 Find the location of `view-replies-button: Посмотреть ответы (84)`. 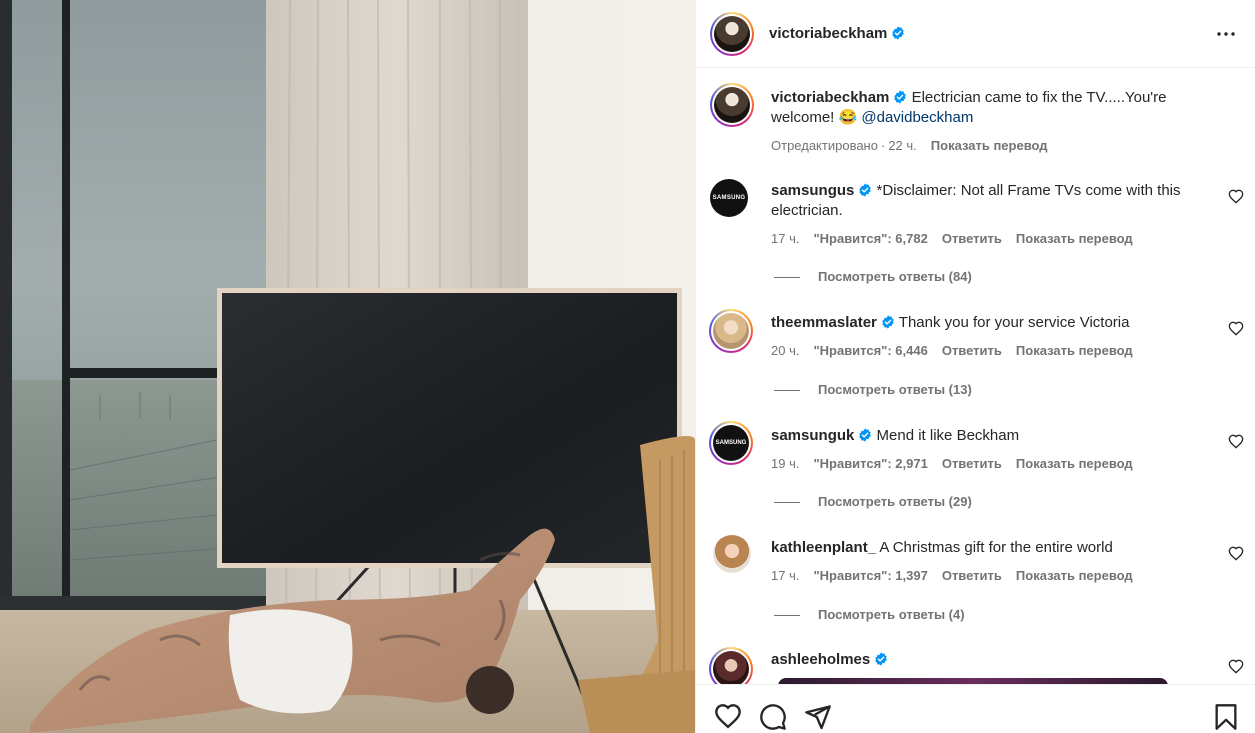

view-replies-button: Посмотреть ответы (84) is located at coordinates (873, 276).